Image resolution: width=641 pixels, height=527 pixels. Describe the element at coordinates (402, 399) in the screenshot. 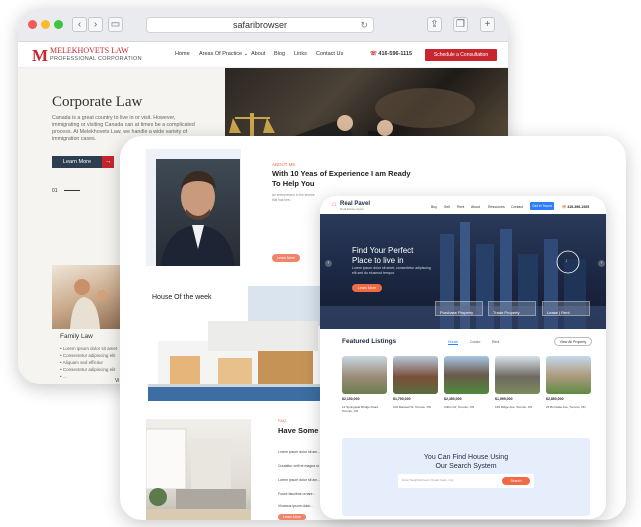

I see `listing-price: $1,790,000` at that location.